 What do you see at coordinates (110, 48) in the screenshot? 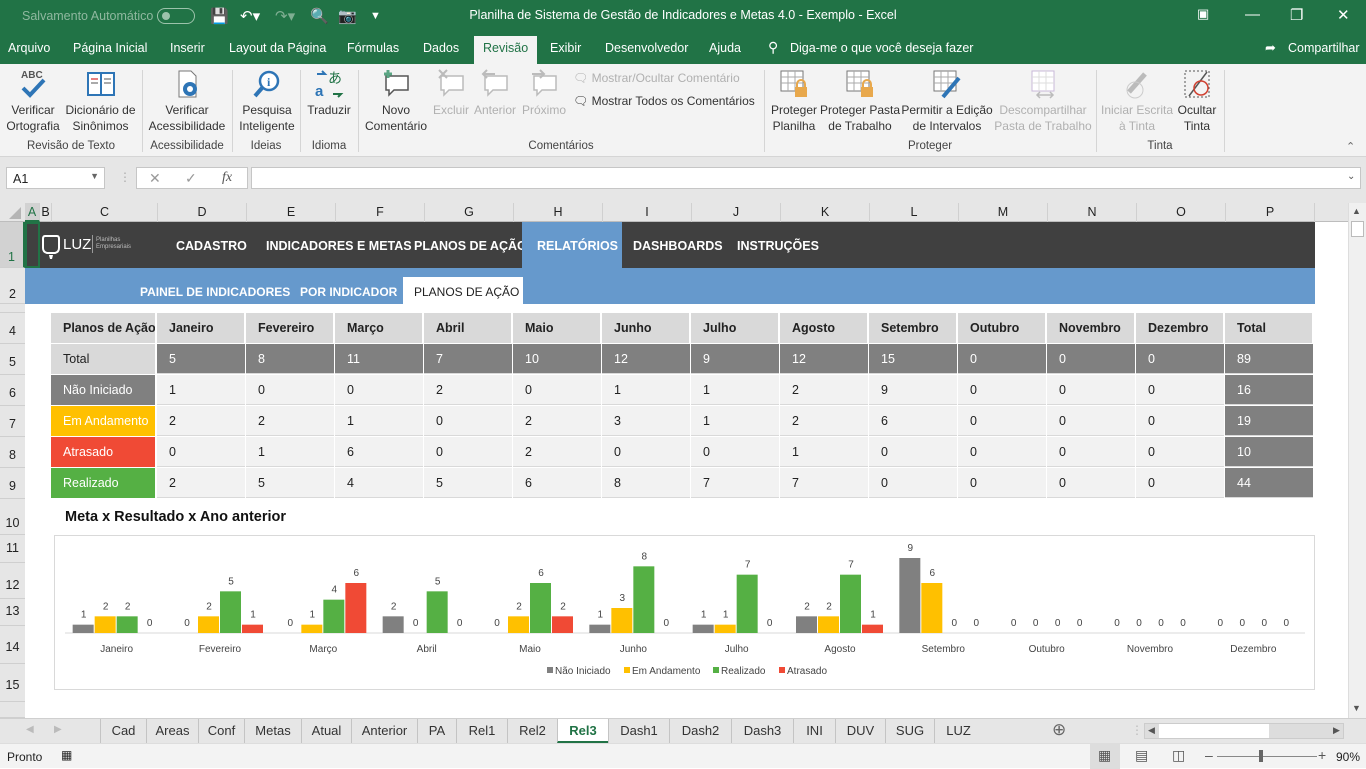
I see `tab-pagina-inicial: Página Inicial` at bounding box center [110, 48].